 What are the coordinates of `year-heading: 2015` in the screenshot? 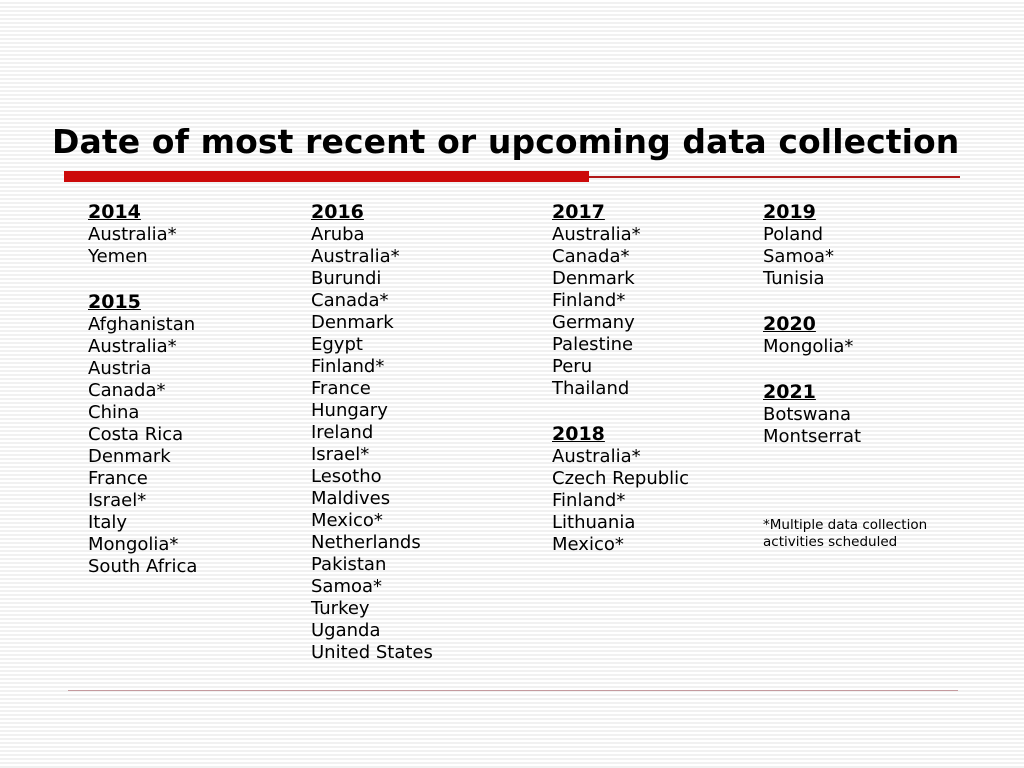 It's located at (114, 302).